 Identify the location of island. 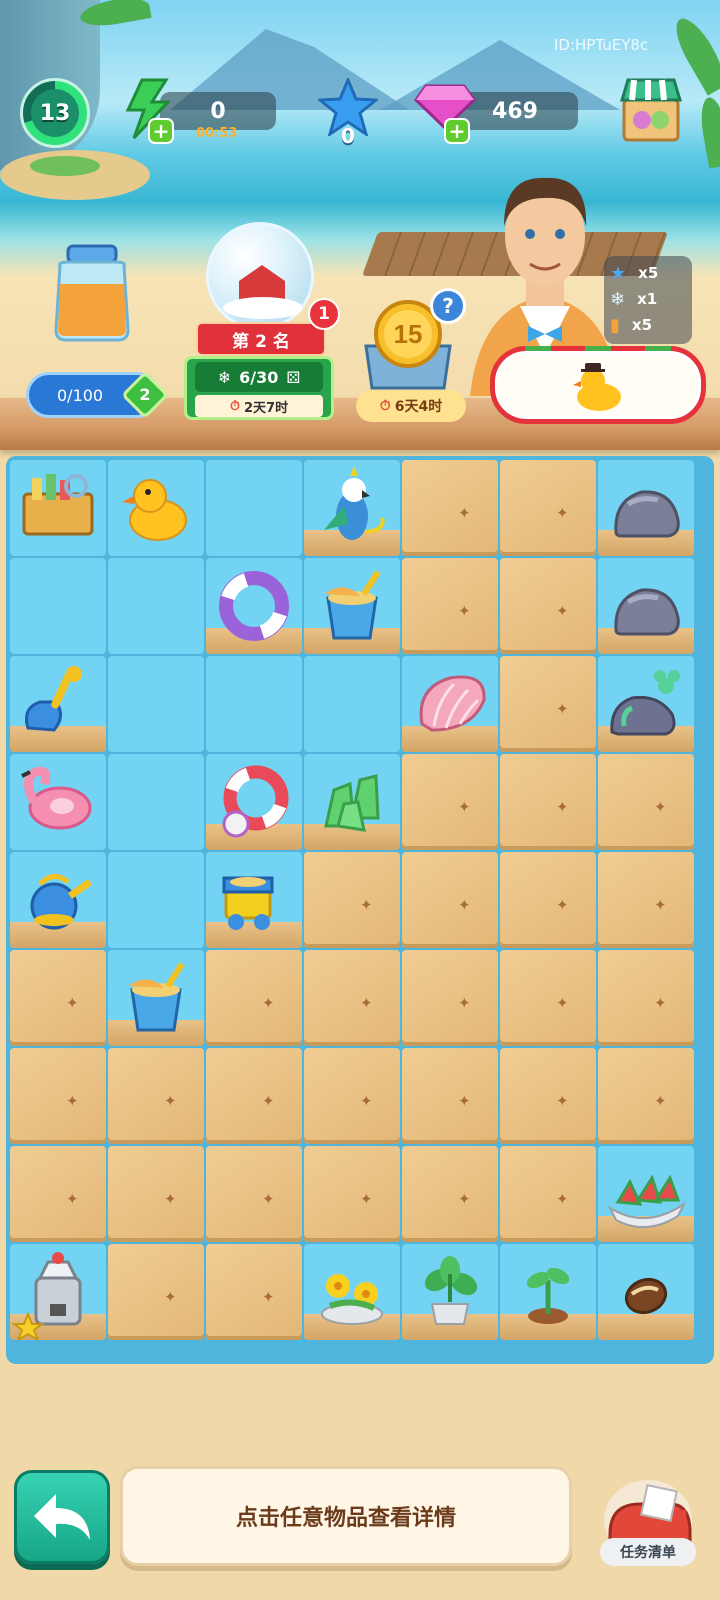
(75, 175).